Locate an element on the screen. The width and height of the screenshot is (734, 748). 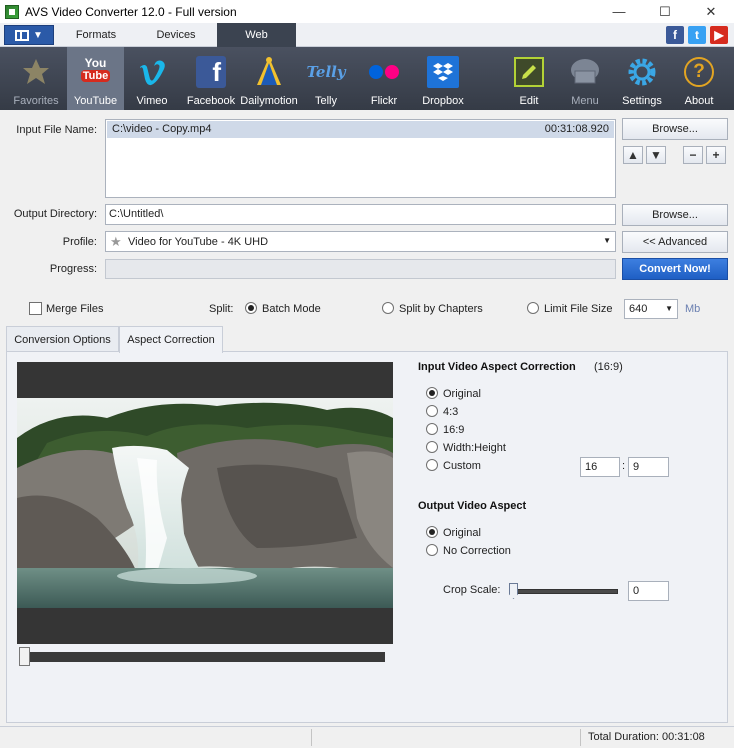
profile-value: Video for YouTube - 4K UHD is located at coordinates (198, 242).